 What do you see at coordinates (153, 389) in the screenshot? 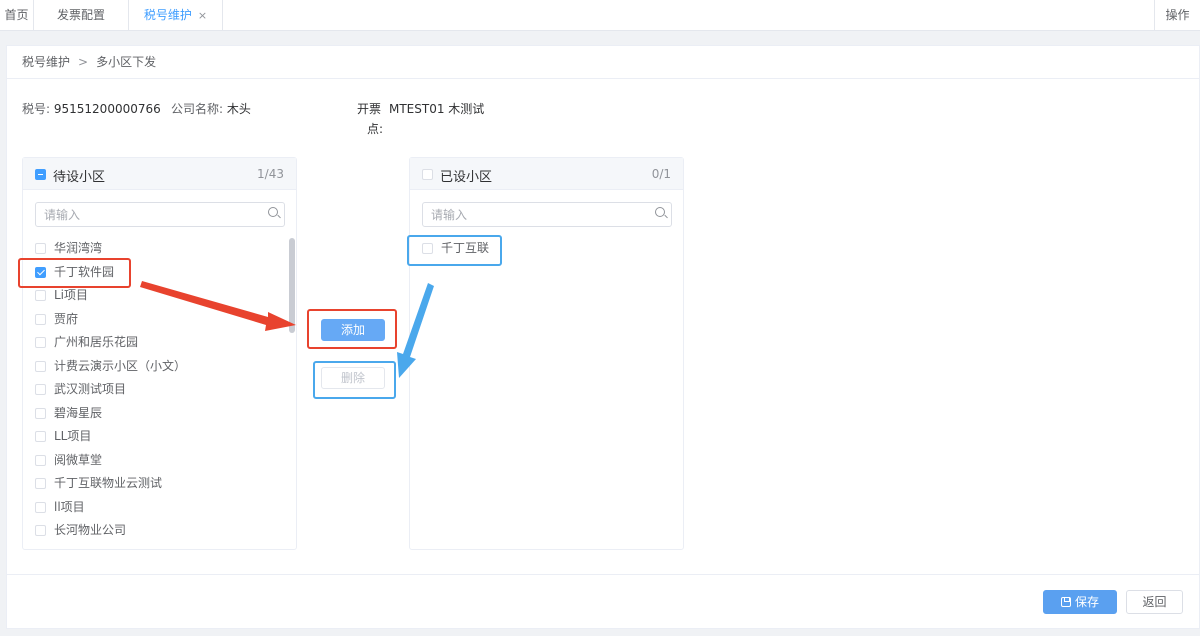
I see `list-item: 武汉测试项目` at bounding box center [153, 389].